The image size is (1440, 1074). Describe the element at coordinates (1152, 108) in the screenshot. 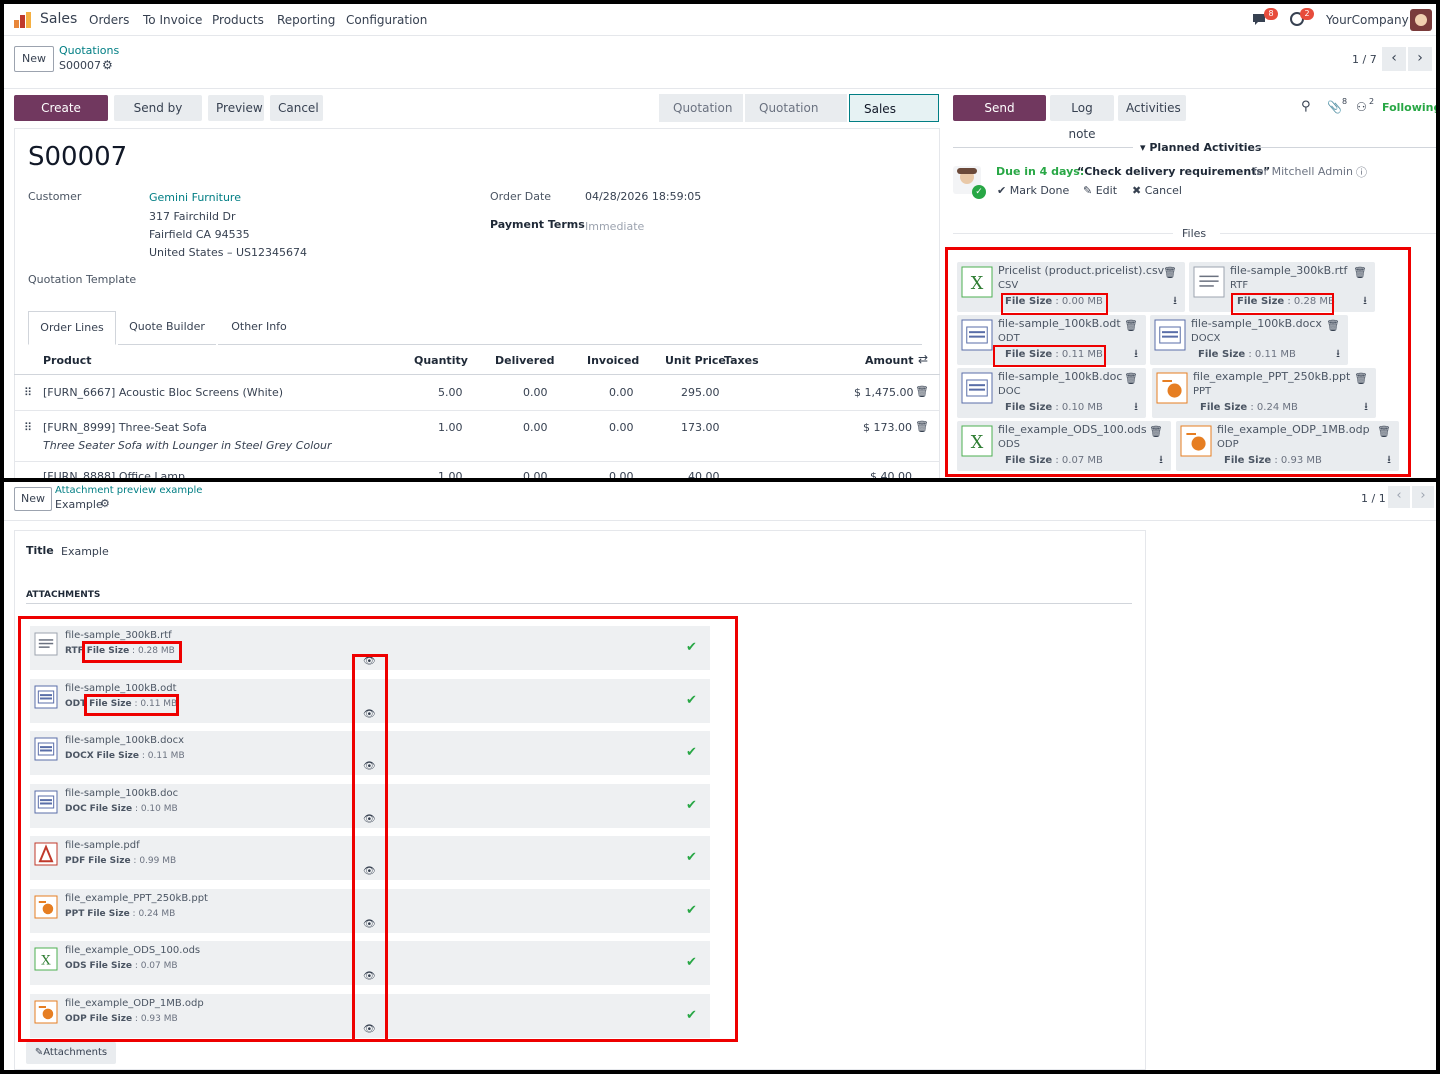

I see `activities-button: Activities` at that location.